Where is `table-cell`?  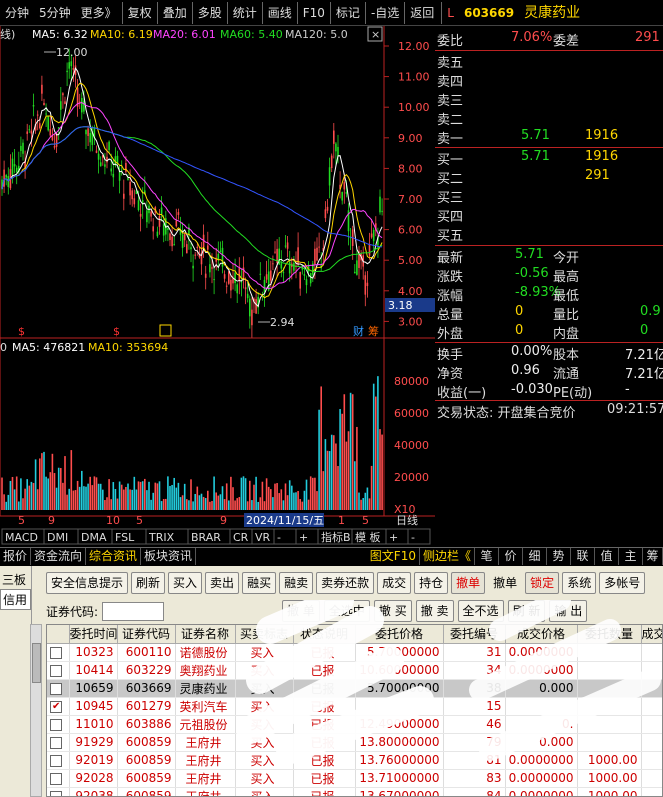
table-cell is located at coordinates (58, 791).